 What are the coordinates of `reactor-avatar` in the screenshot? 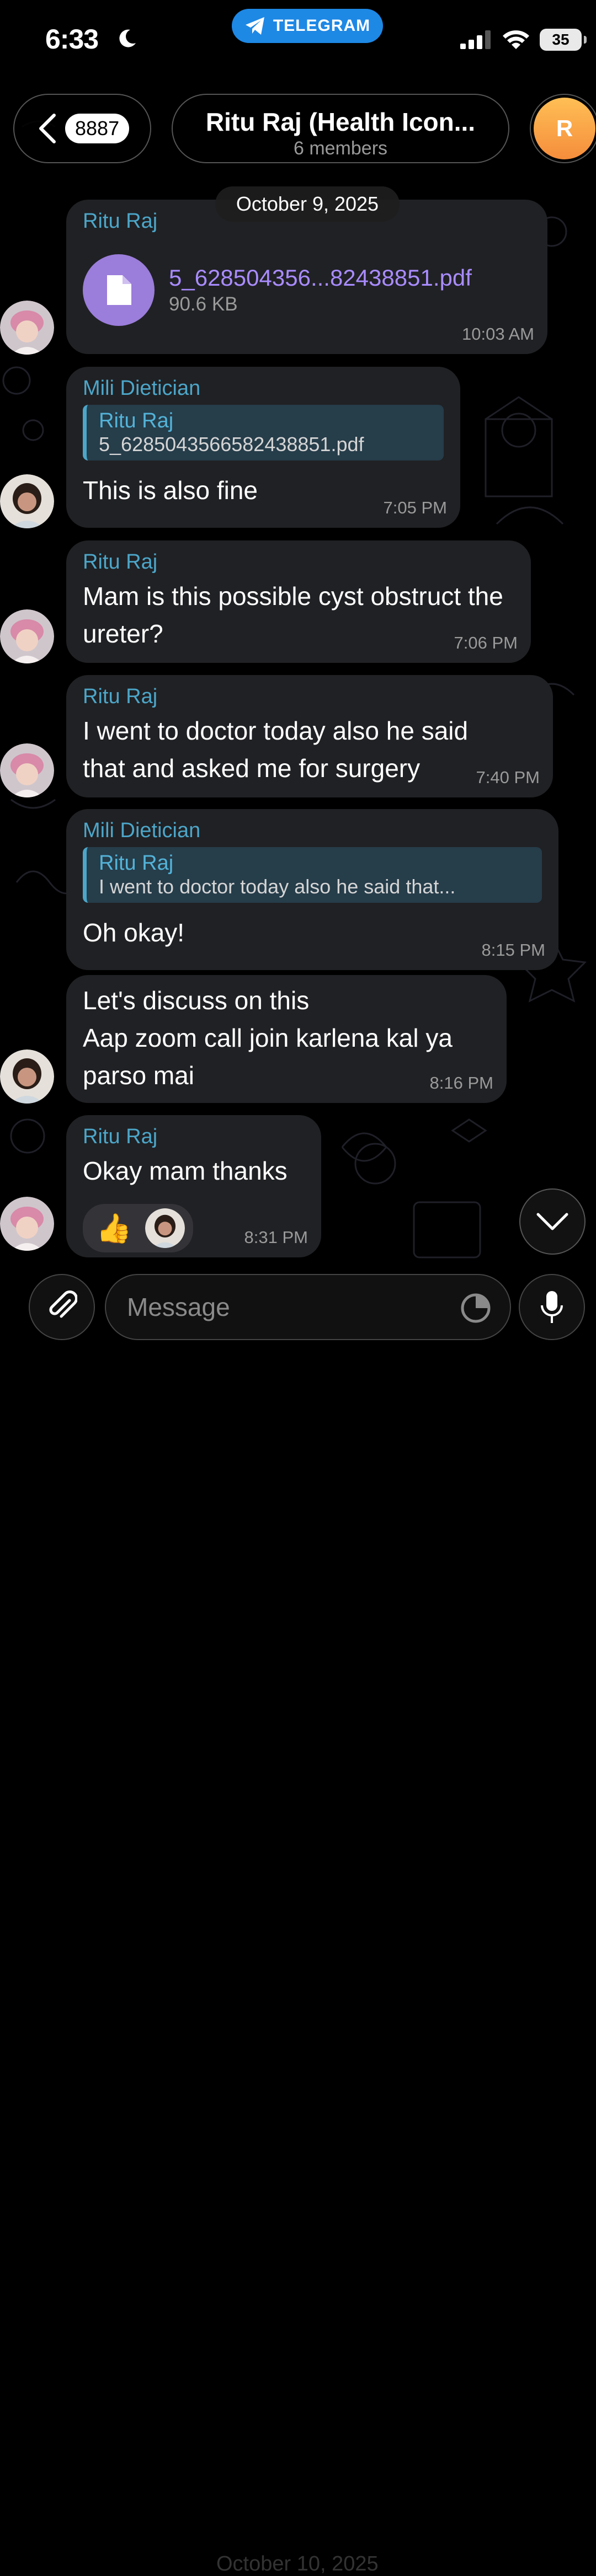 It's located at (165, 1228).